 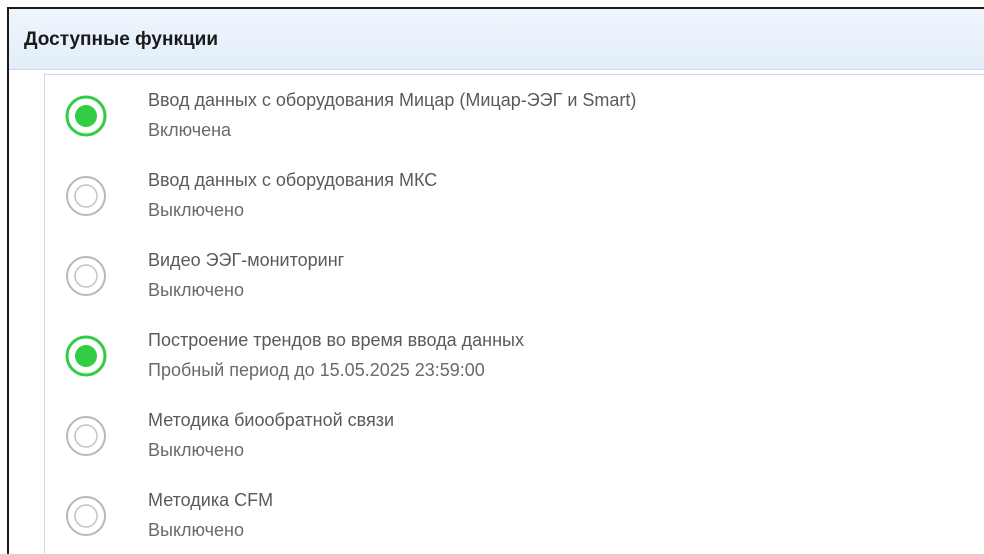 What do you see at coordinates (496, 39) in the screenshot?
I see `panel-header: Доступные функции` at bounding box center [496, 39].